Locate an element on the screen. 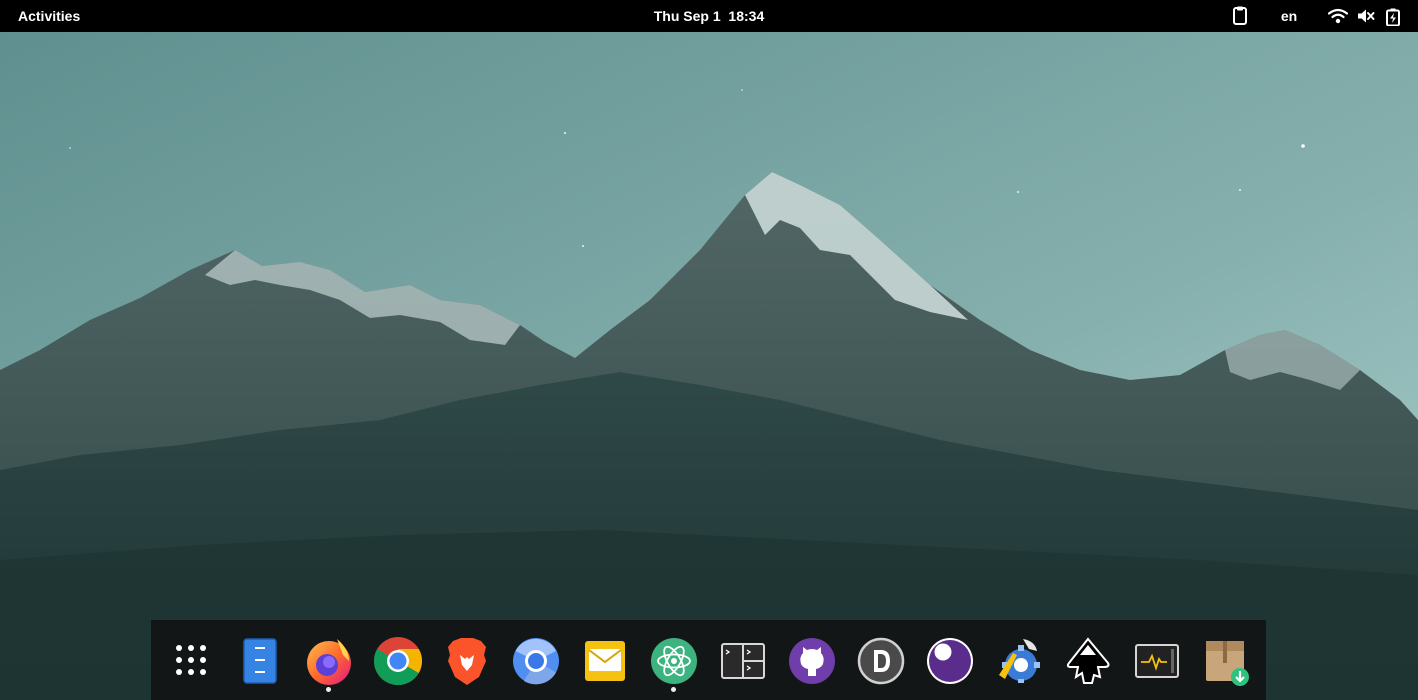  d-app-icon is located at coordinates (881, 661).